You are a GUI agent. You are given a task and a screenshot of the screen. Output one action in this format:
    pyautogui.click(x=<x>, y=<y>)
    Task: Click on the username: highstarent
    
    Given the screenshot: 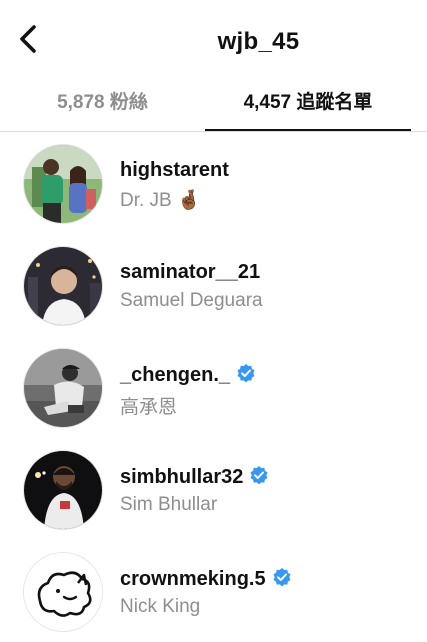 What is the action you would take?
    pyautogui.click(x=174, y=170)
    